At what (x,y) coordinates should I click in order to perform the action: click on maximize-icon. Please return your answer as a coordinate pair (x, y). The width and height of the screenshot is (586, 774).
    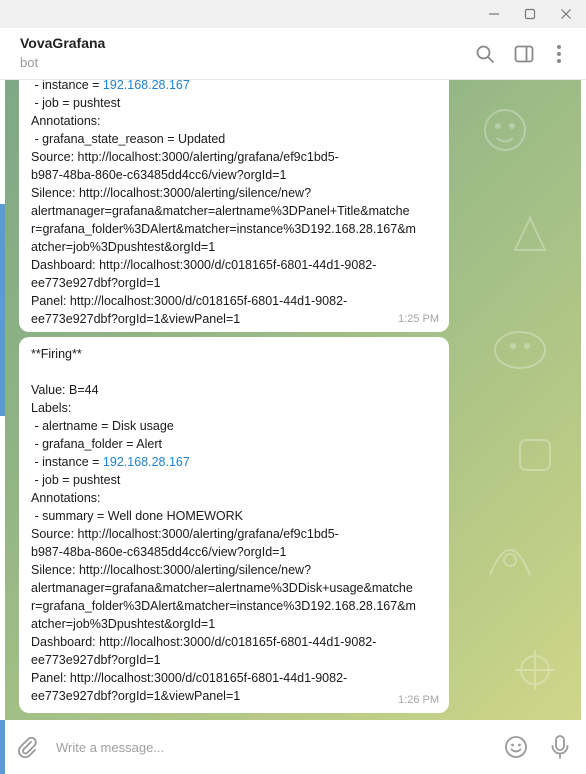
    Looking at the image, I should click on (530, 14).